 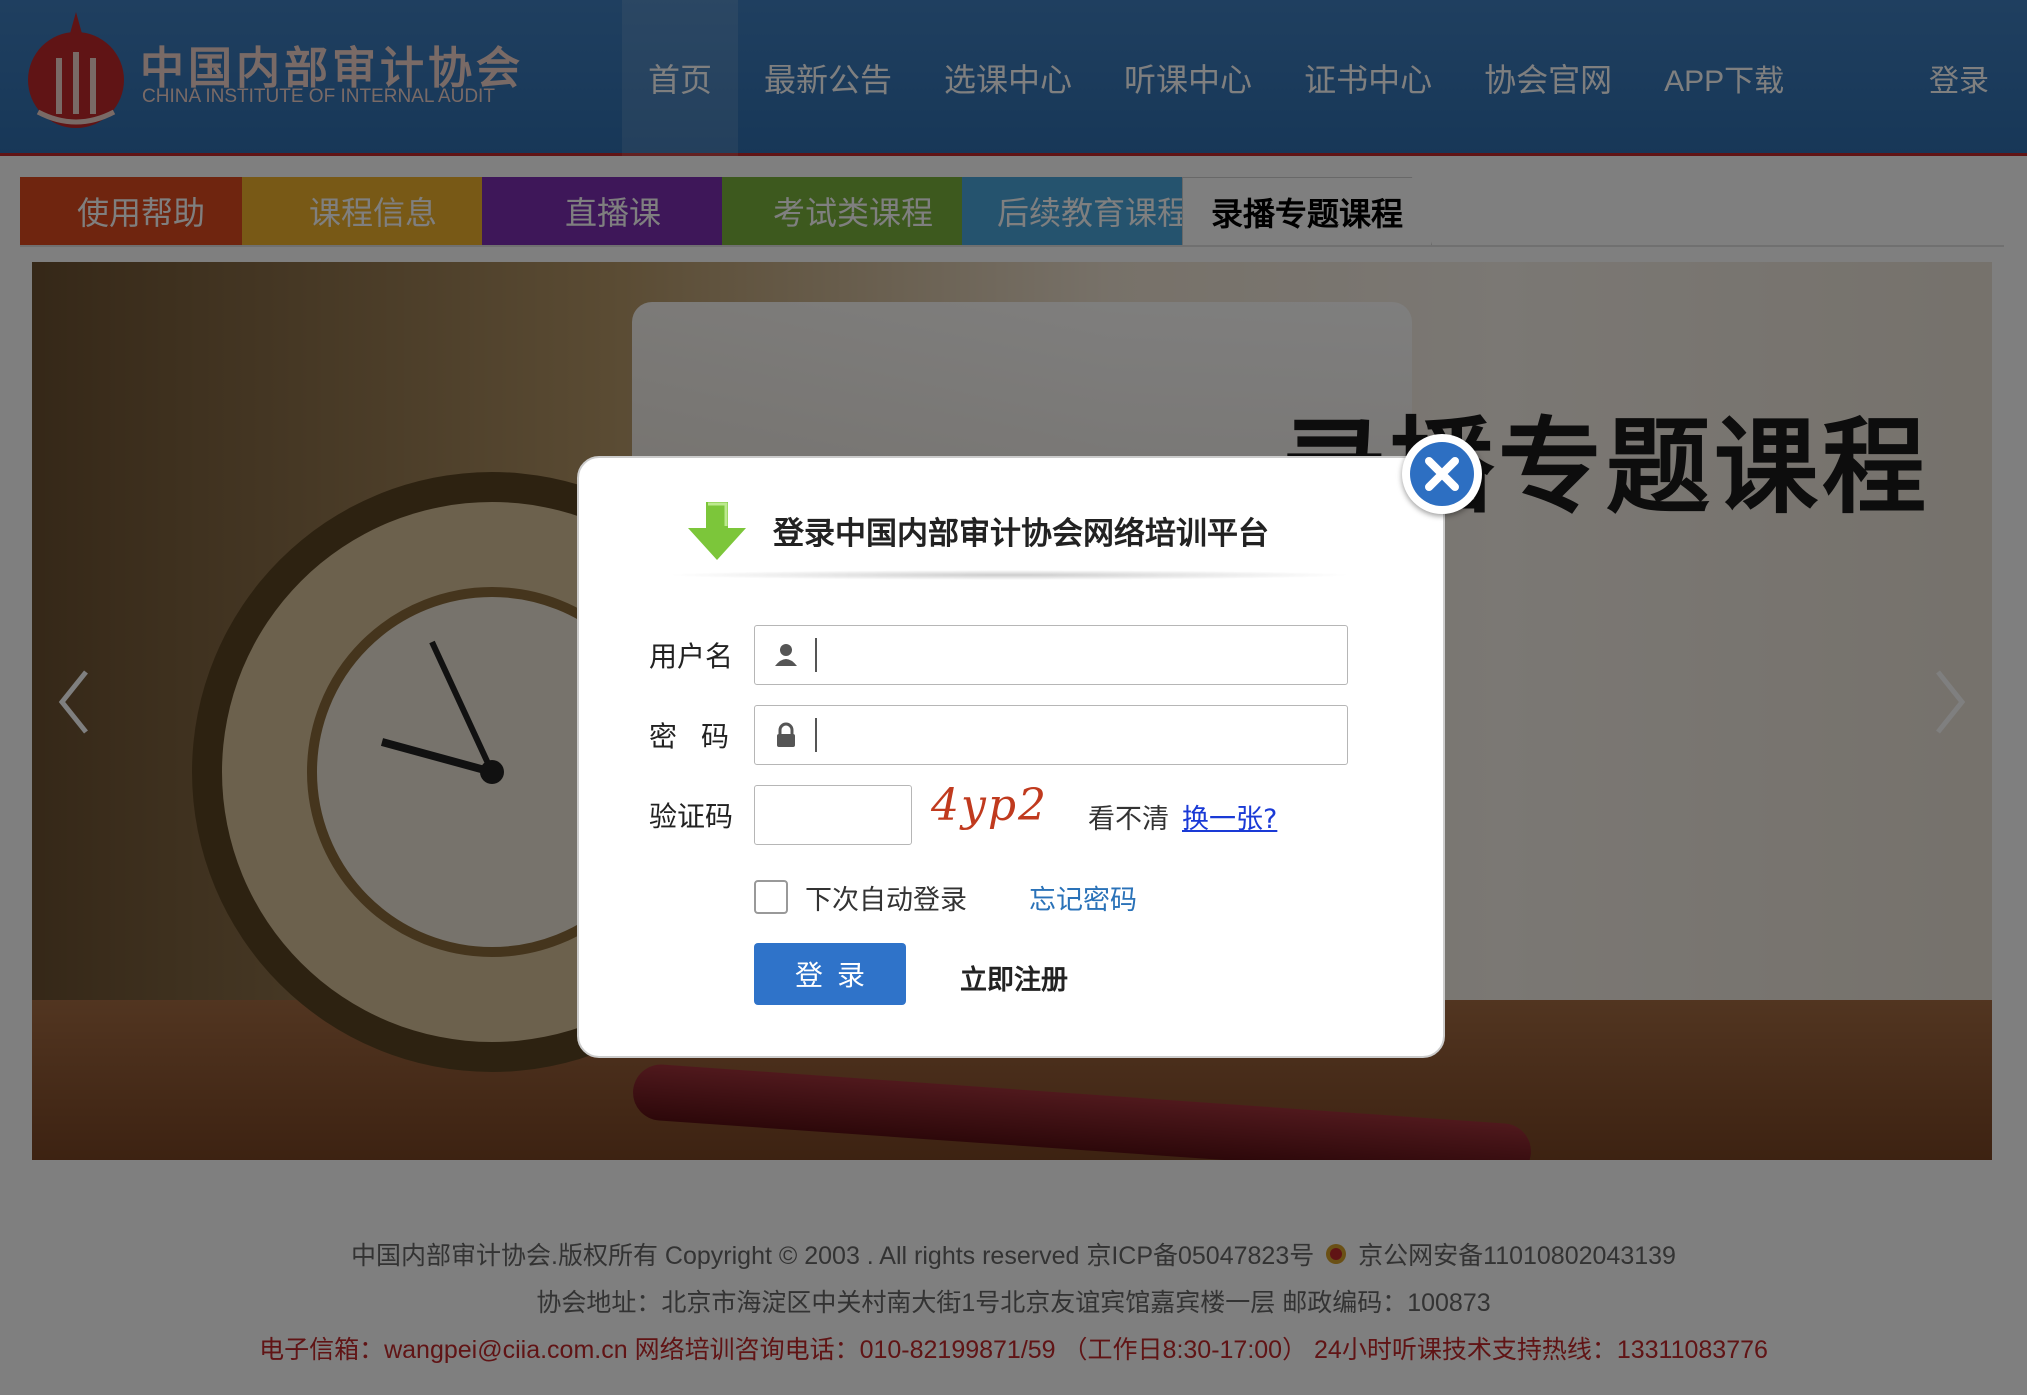 What do you see at coordinates (1051, 655) in the screenshot?
I see `username-field` at bounding box center [1051, 655].